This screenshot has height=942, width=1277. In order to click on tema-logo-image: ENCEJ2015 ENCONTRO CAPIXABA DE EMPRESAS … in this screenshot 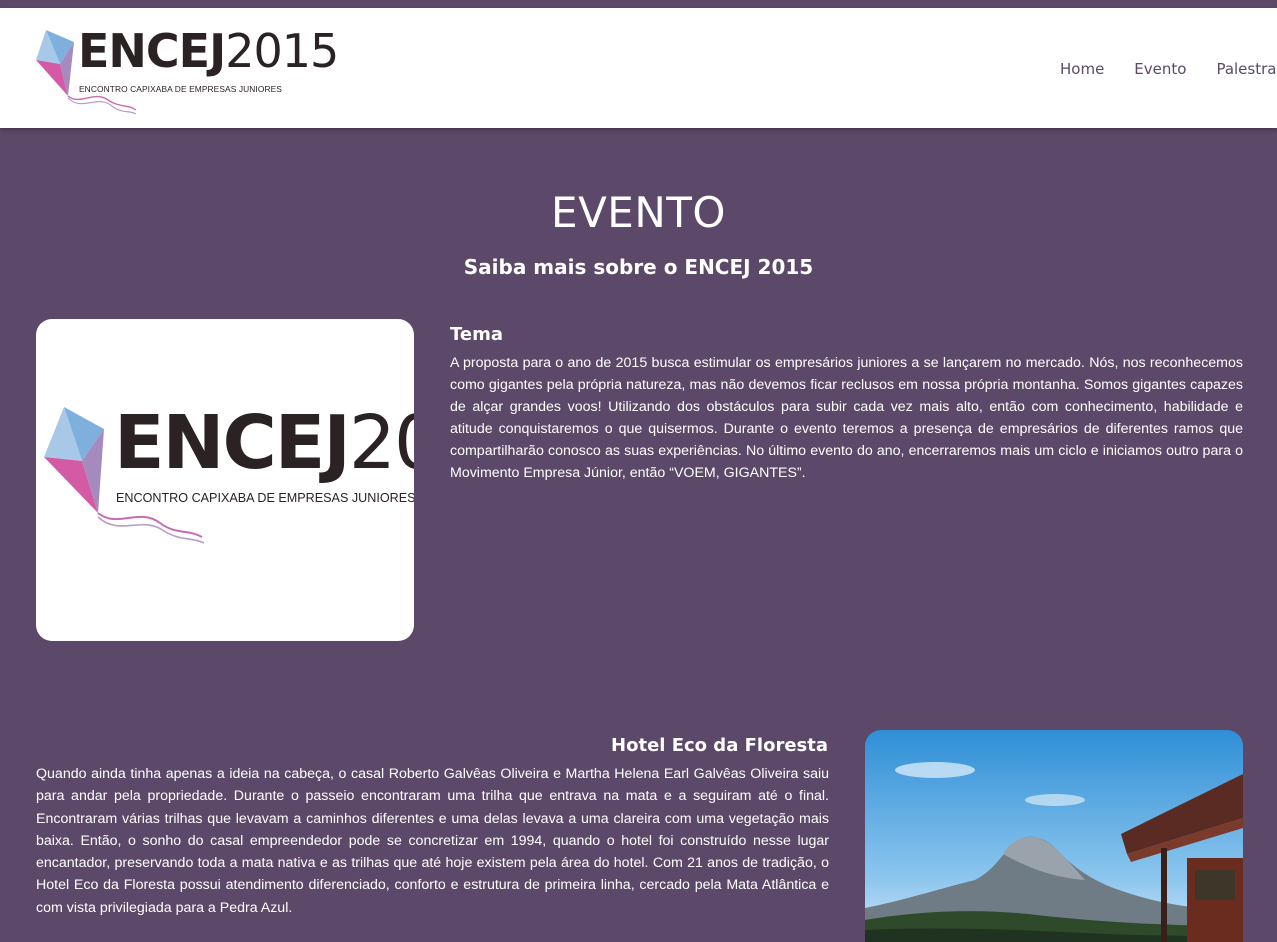, I will do `click(225, 480)`.